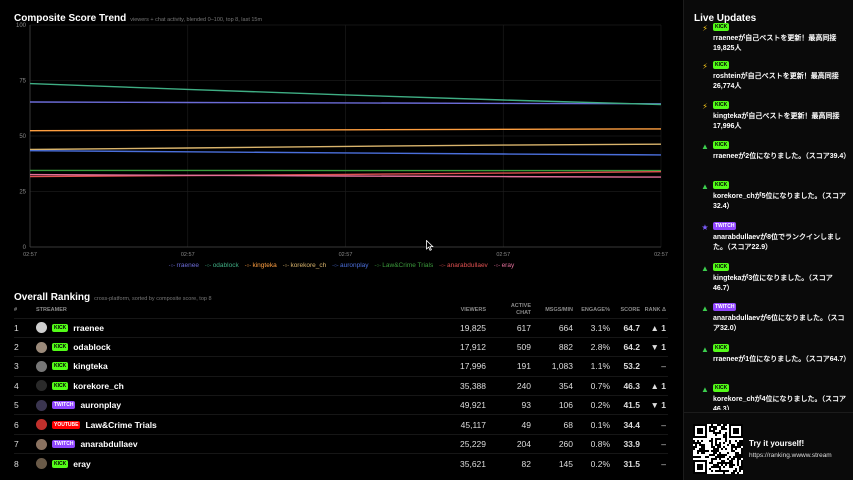 This screenshot has width=853, height=480. What do you see at coordinates (718, 449) in the screenshot?
I see `qr-code-icon` at bounding box center [718, 449].